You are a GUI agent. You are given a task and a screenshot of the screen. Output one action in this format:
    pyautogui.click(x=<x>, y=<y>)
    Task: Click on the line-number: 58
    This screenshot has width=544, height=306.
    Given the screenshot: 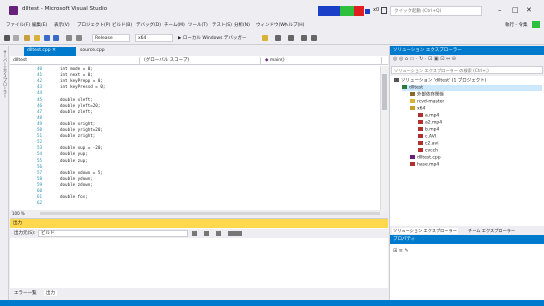 What is the action you would take?
    pyautogui.click(x=39, y=178)
    